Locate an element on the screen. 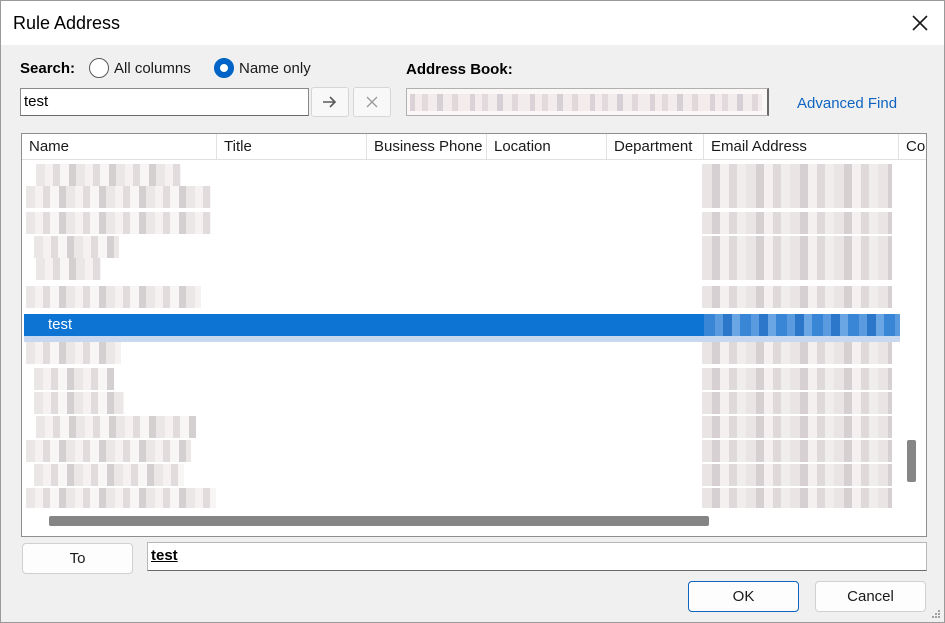 The image size is (945, 623). address-book-redacted-value is located at coordinates (586, 102).